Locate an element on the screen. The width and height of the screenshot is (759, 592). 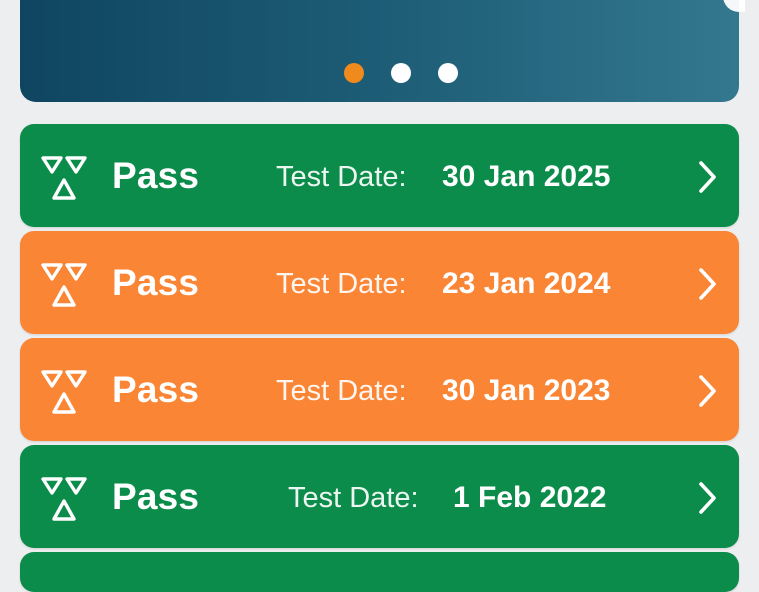
test-date-value: 23 Jan 2024 is located at coordinates (526, 283).